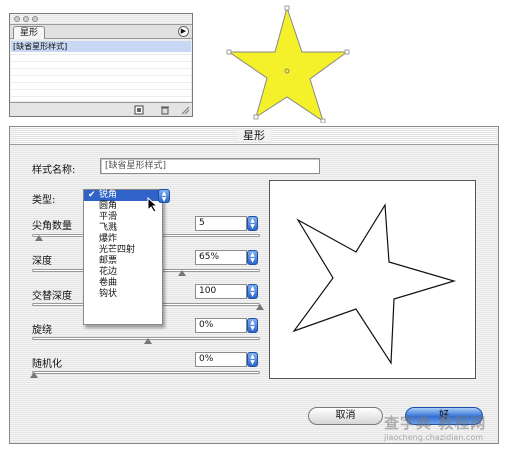 This screenshot has height=452, width=510. I want to click on checkmark-icon: ✔, so click(92, 195).